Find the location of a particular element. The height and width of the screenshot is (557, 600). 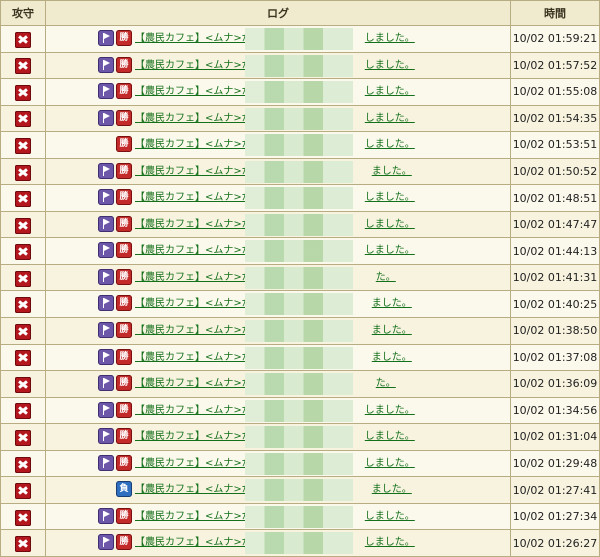

table-row: 勝【農民カフェ】<ムナ>が ました。 10/02 01:38:50 is located at coordinates (300, 331).